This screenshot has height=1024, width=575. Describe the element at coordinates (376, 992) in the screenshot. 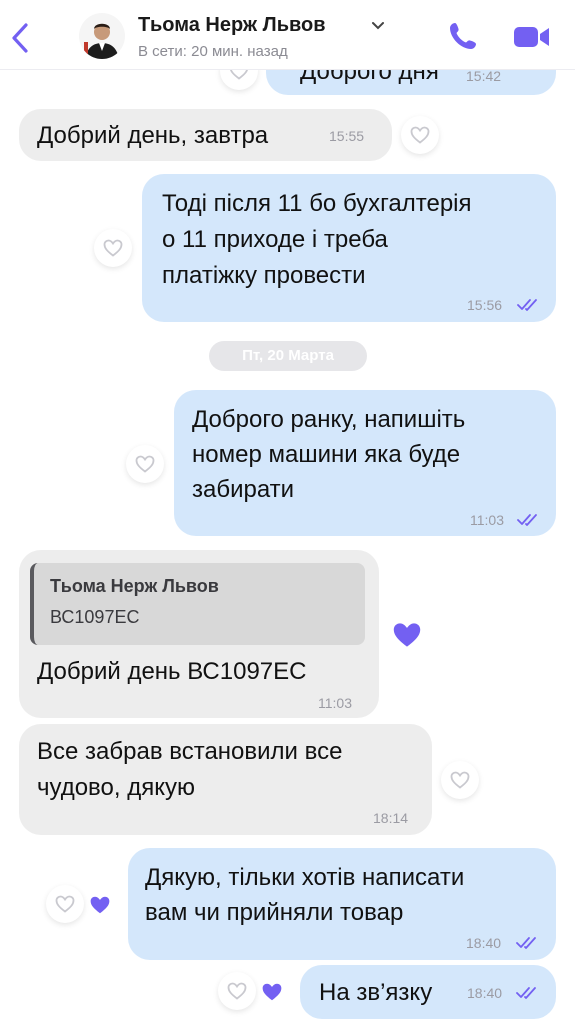

I see `message-text: На зв’язку` at that location.